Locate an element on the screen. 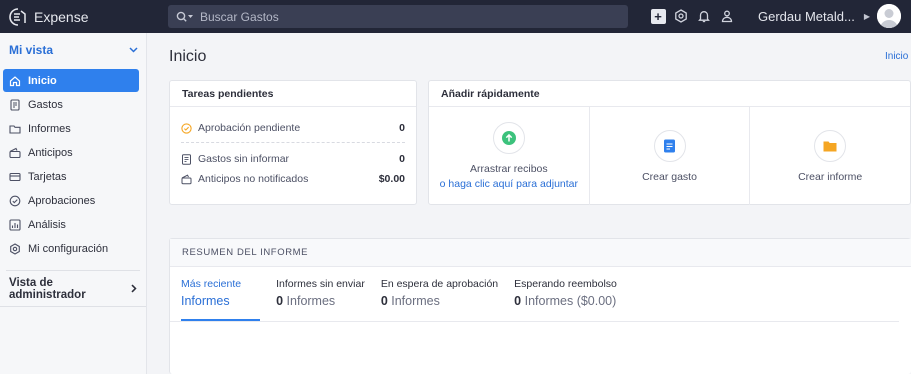 This screenshot has height=374, width=911. tab-unsubmitted: Informes sin enviar 0 Informes is located at coordinates (320, 299).